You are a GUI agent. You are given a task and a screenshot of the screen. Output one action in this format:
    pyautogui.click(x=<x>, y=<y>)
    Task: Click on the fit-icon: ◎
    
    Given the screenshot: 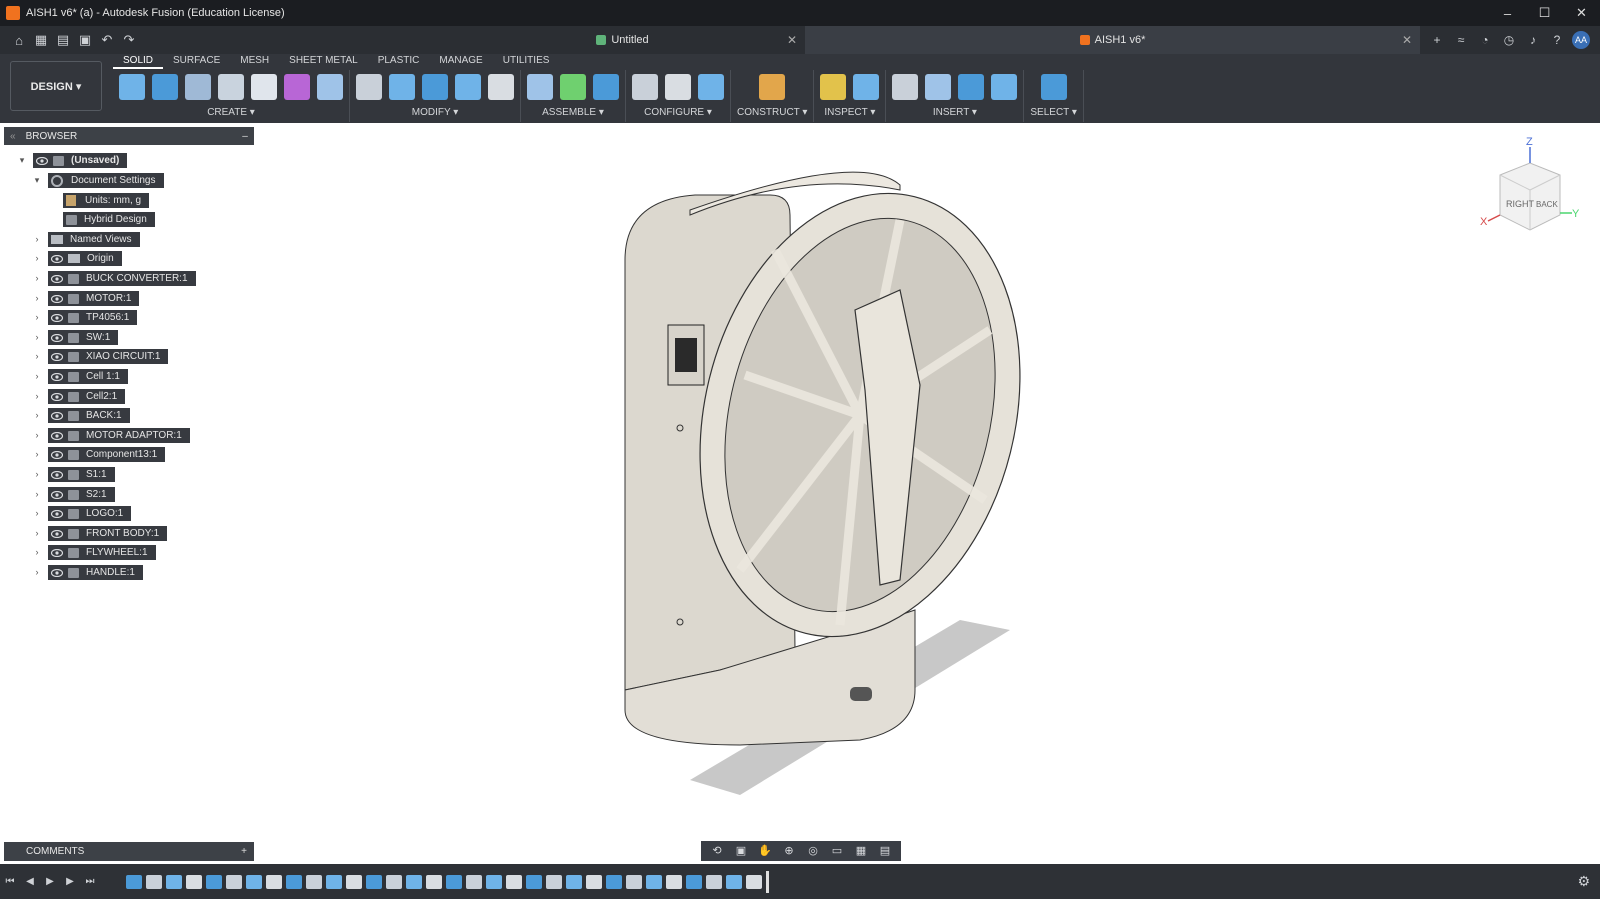 What is the action you would take?
    pyautogui.click(x=813, y=851)
    